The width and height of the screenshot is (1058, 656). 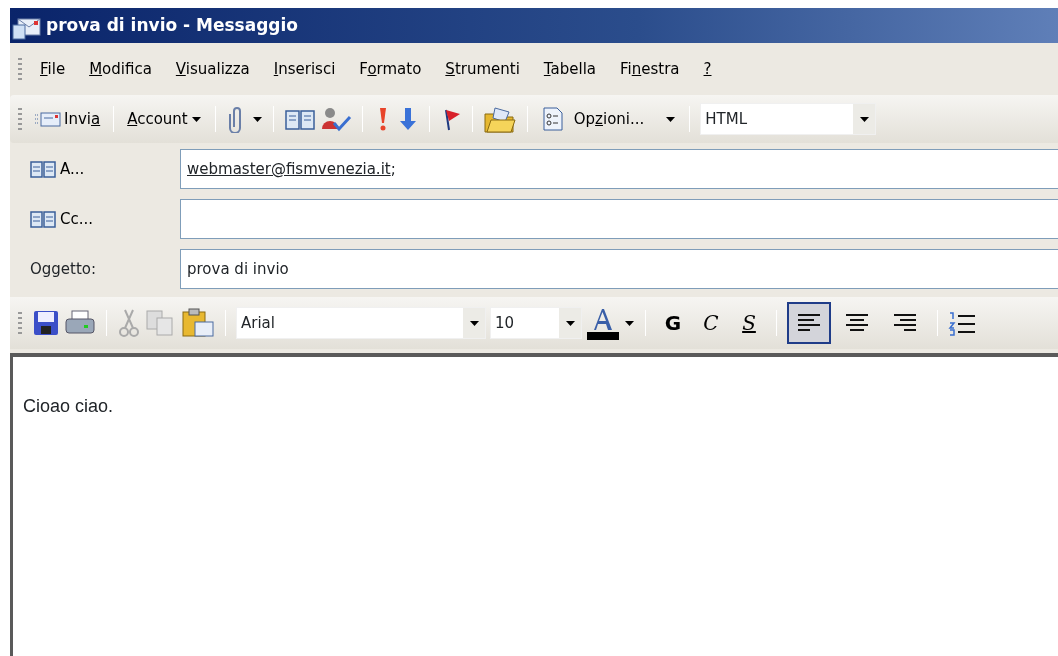 I want to click on options-icon, so click(x=552, y=119).